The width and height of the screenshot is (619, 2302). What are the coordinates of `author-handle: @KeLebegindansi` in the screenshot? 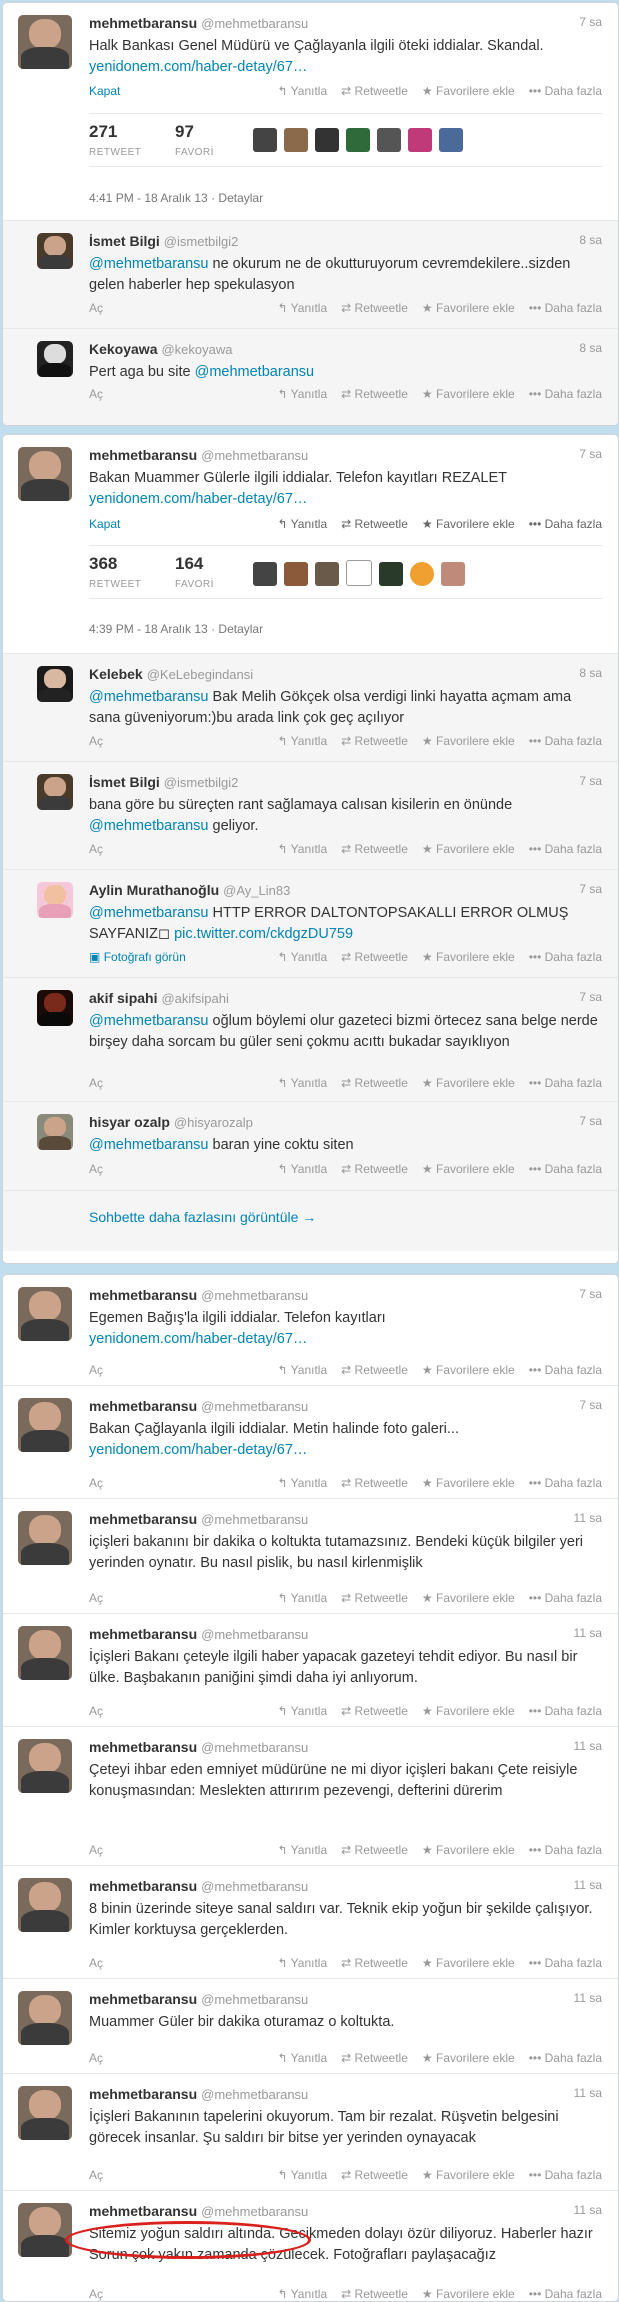 It's located at (200, 674).